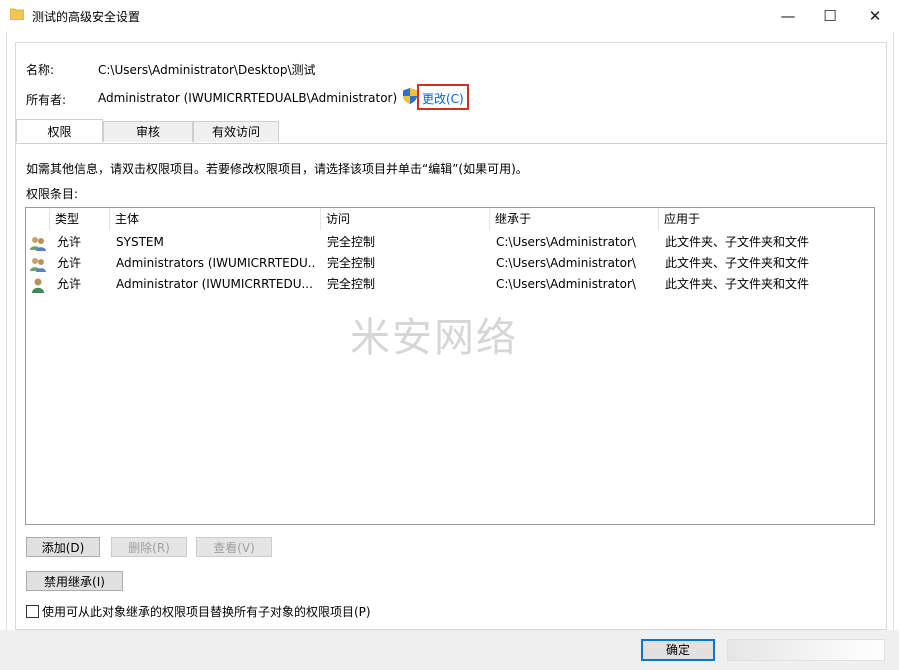  Describe the element at coordinates (52, 194) in the screenshot. I see `permissions-entries-label: 权限条目:` at that location.